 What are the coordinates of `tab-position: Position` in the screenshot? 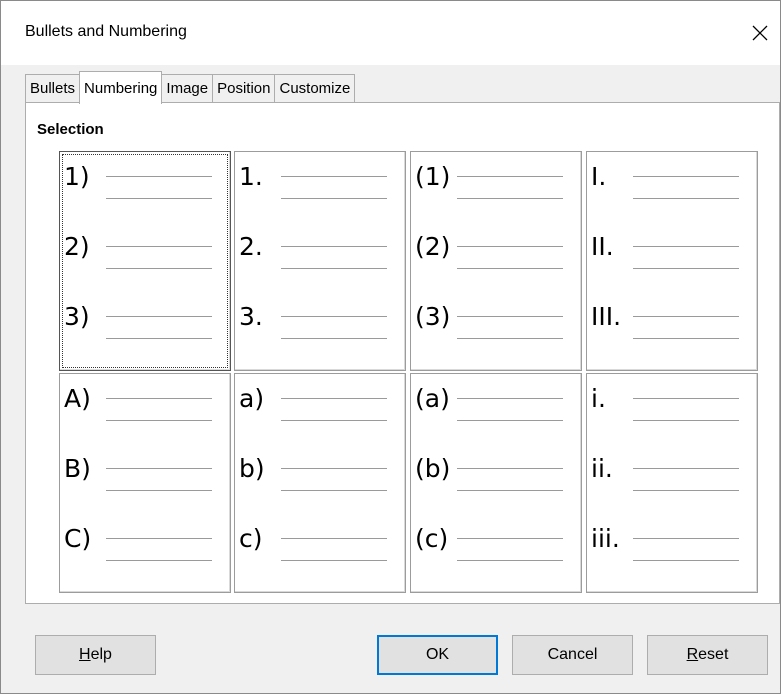 It's located at (244, 88).